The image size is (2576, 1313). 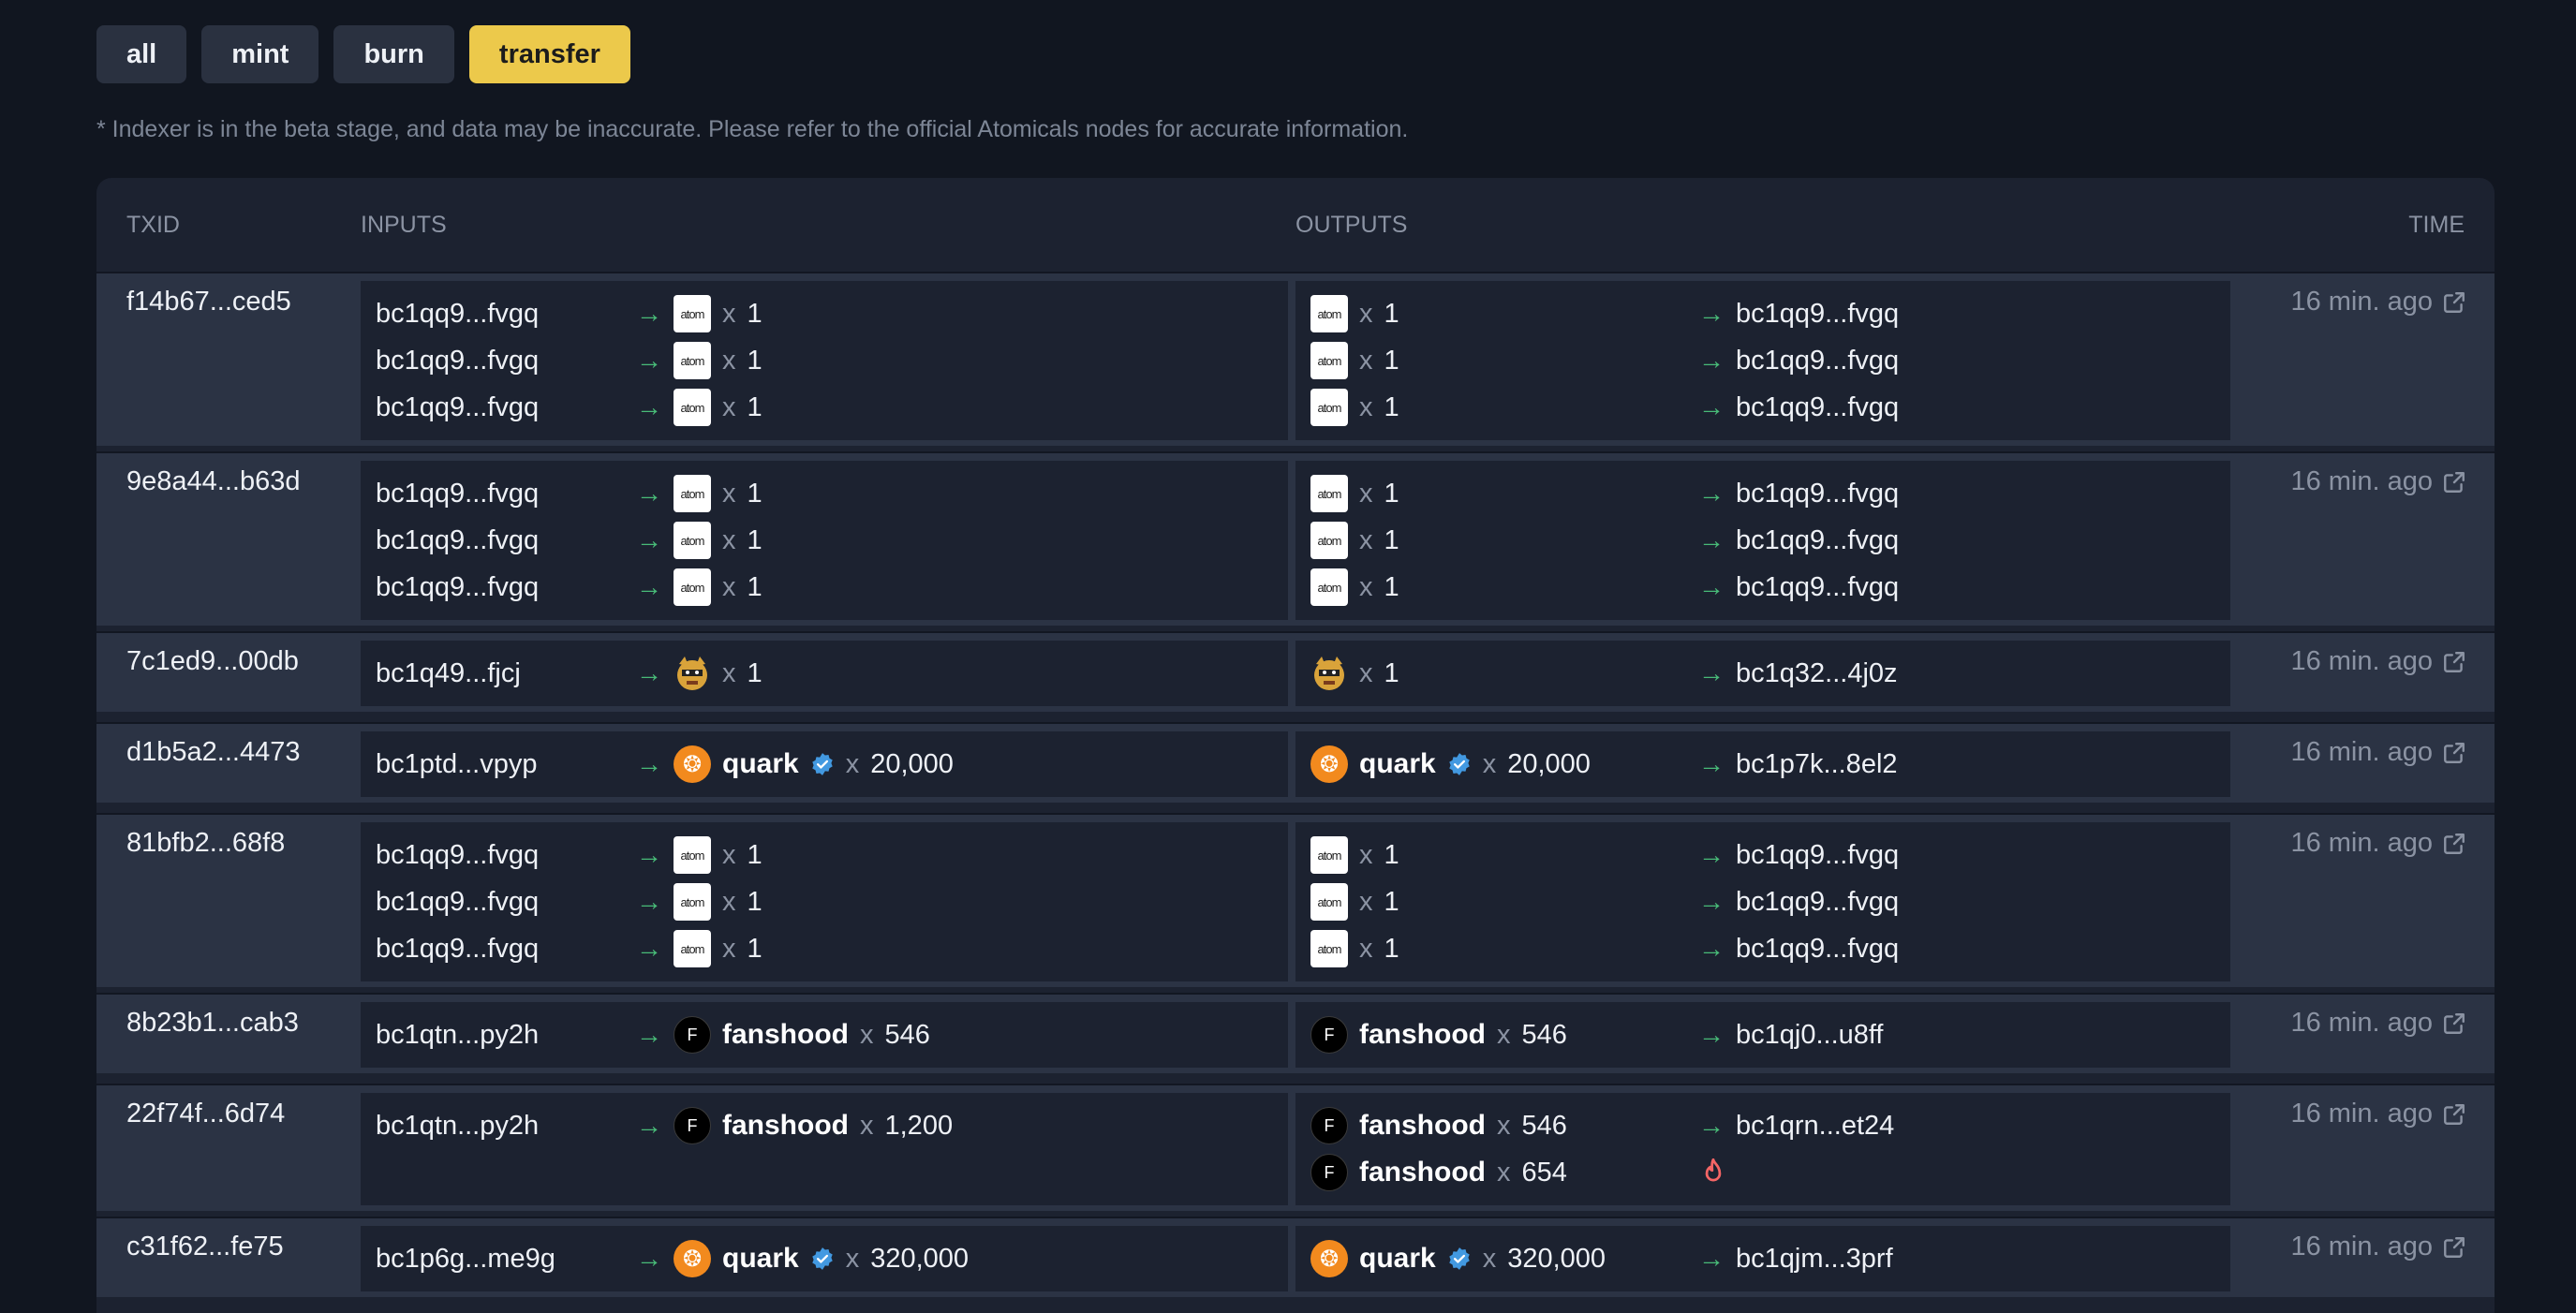 I want to click on filter-all-button: all, so click(x=141, y=54).